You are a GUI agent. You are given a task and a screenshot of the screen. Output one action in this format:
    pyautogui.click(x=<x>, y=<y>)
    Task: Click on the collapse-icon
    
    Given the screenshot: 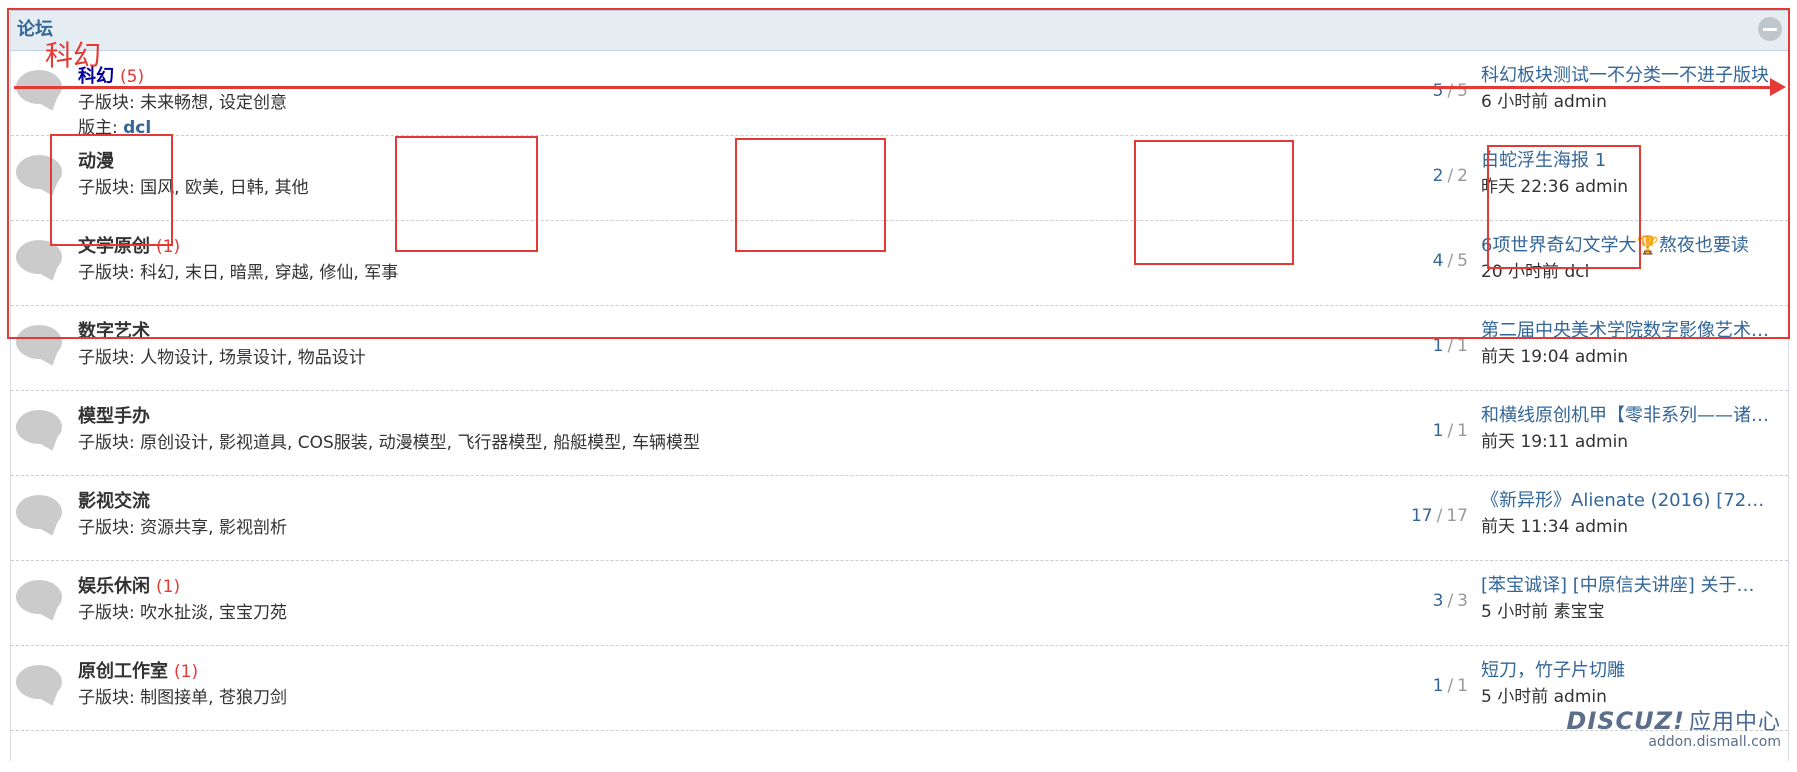 What is the action you would take?
    pyautogui.click(x=1770, y=29)
    